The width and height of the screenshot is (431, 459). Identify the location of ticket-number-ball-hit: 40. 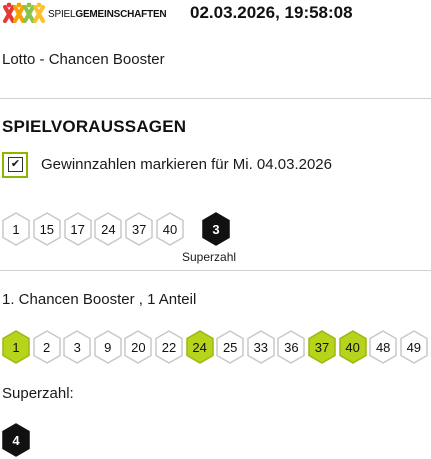
(353, 347).